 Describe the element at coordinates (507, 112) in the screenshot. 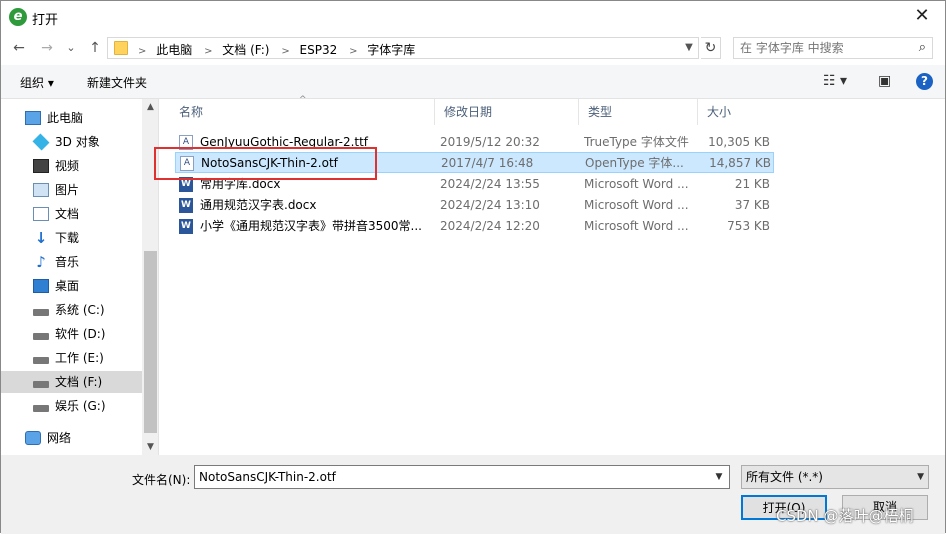

I see `column-header-date: 修改日期` at that location.